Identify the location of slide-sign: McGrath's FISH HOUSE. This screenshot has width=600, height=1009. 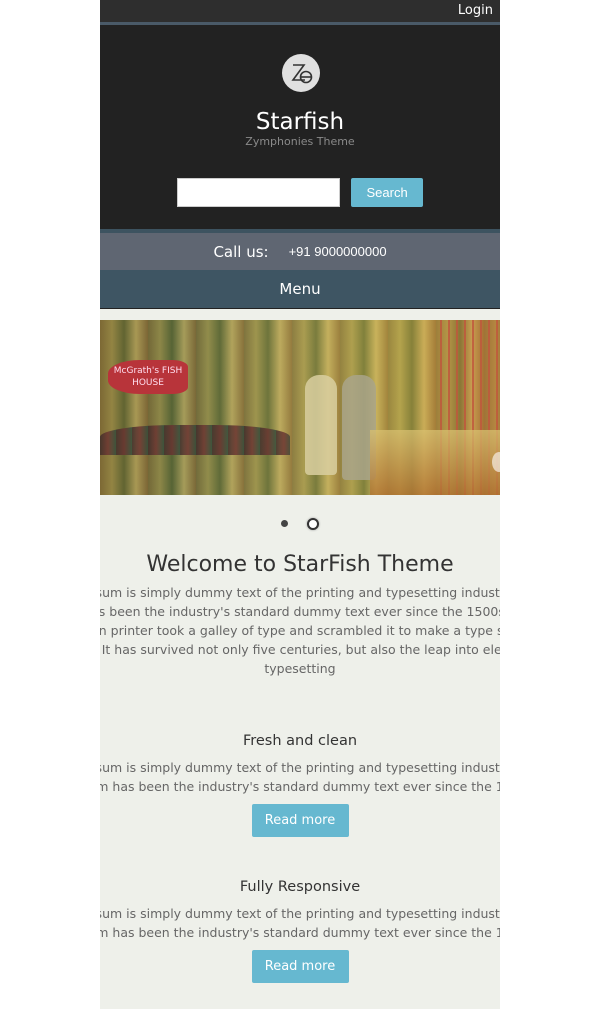
(148, 377).